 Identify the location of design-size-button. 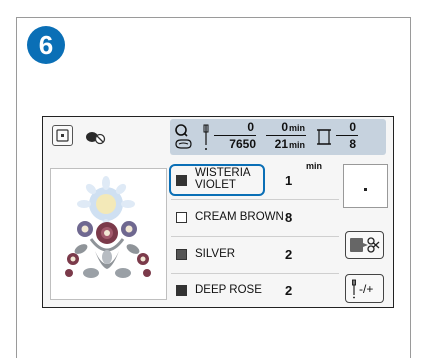
(62, 135).